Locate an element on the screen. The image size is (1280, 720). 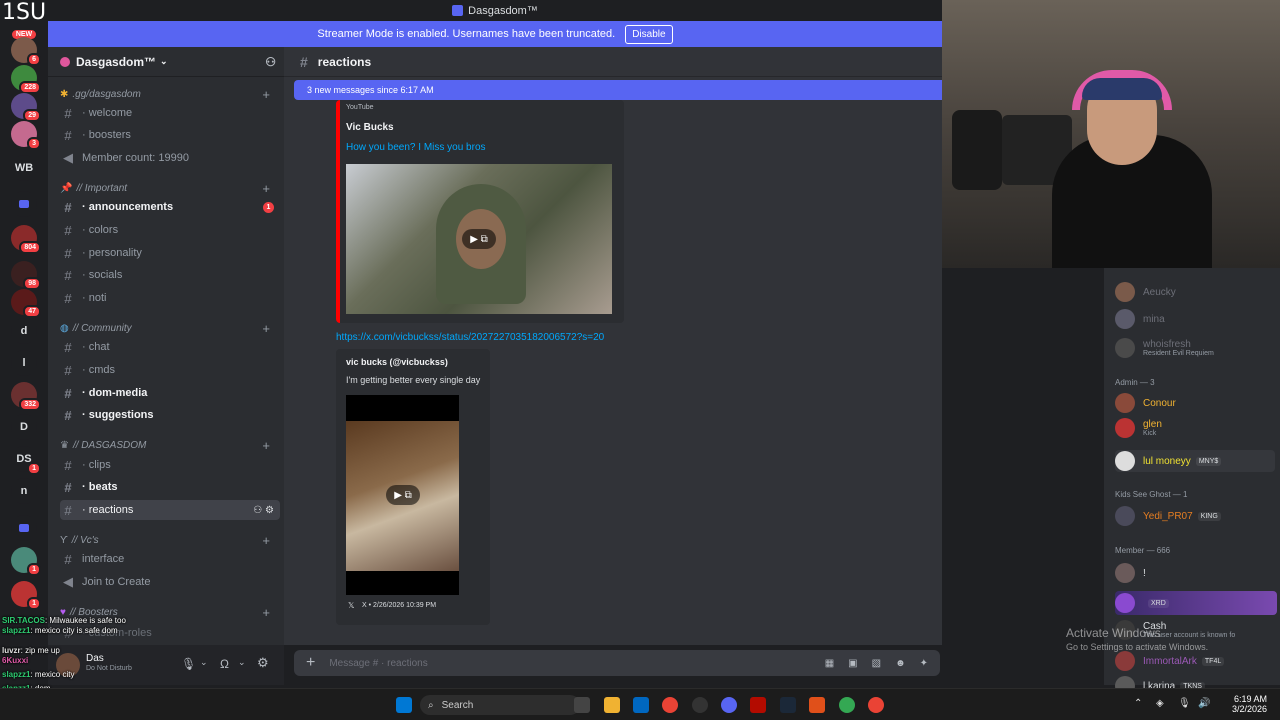
member-item: whoisfresh Resident Evil Requiem is located at coordinates (1164, 348).